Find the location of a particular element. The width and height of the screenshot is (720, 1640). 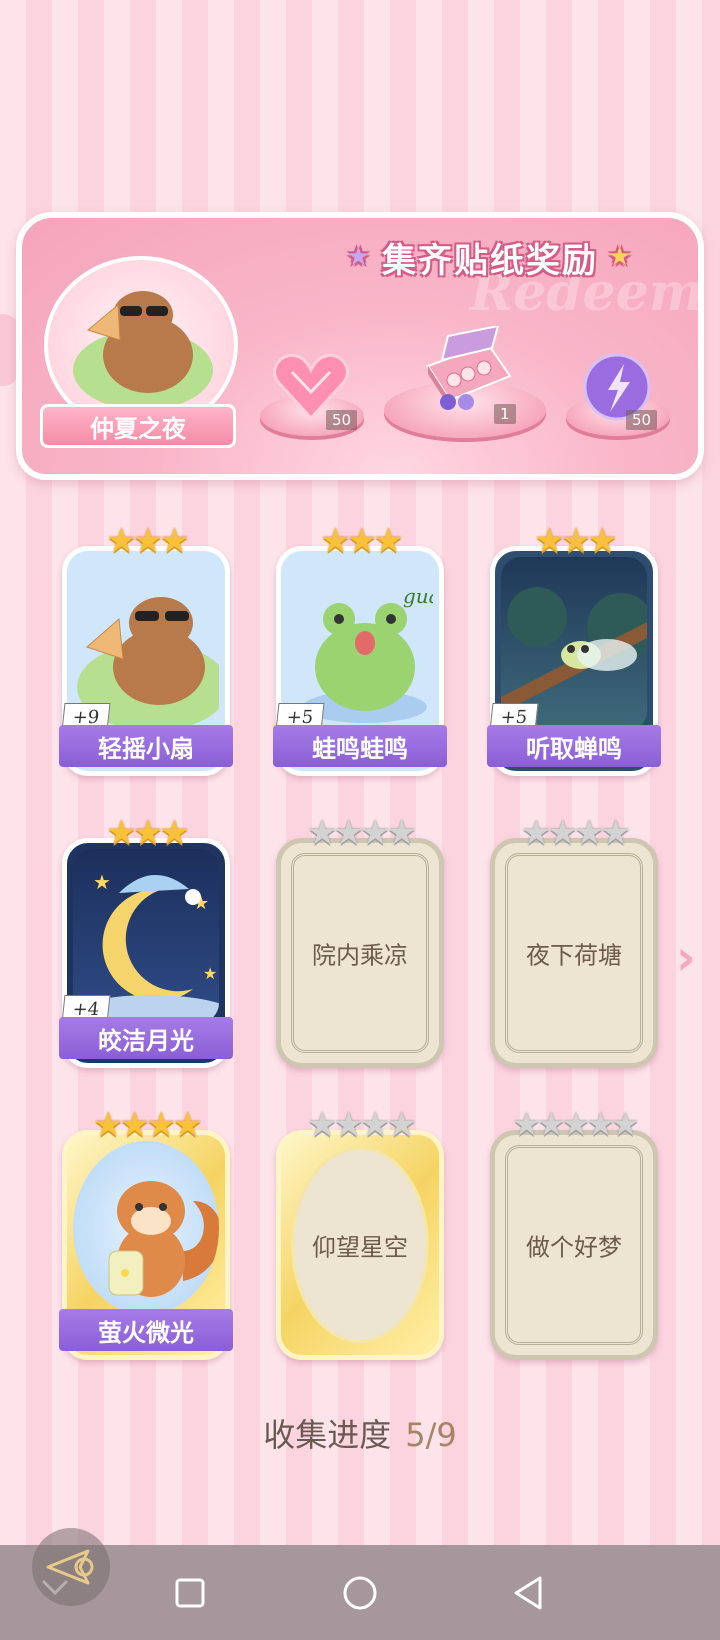

banner-title-text: 集齐贴纸奖励 is located at coordinates (490, 260).